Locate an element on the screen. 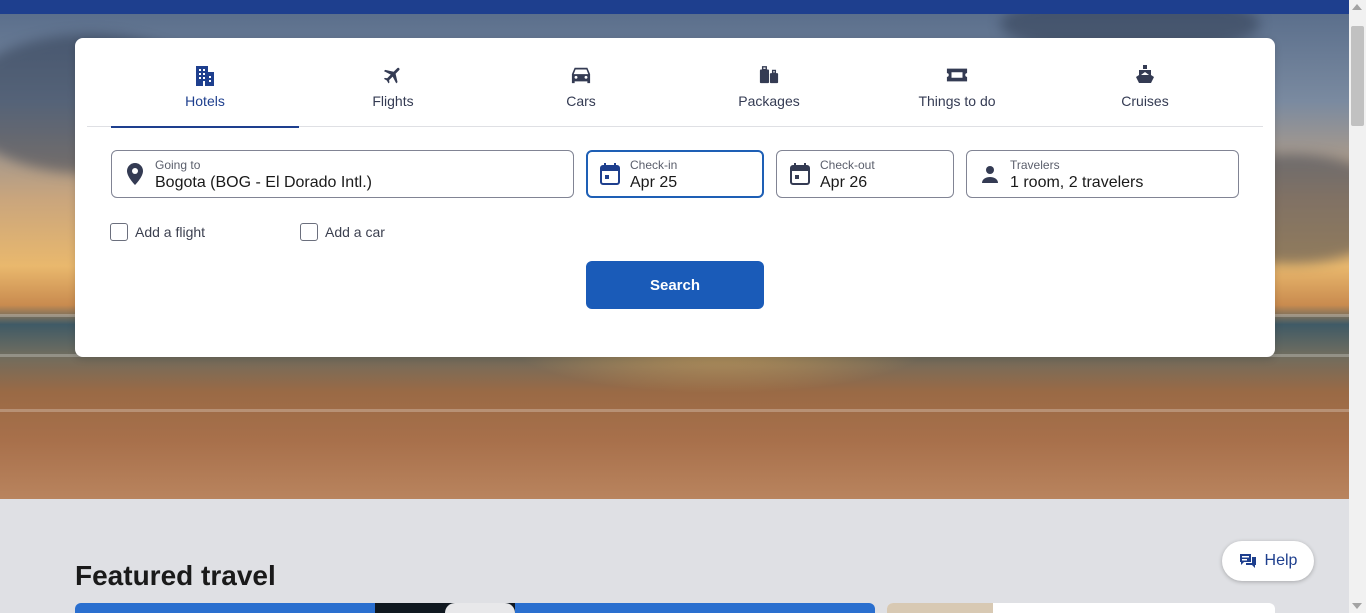  person-icon is located at coordinates (990, 174).